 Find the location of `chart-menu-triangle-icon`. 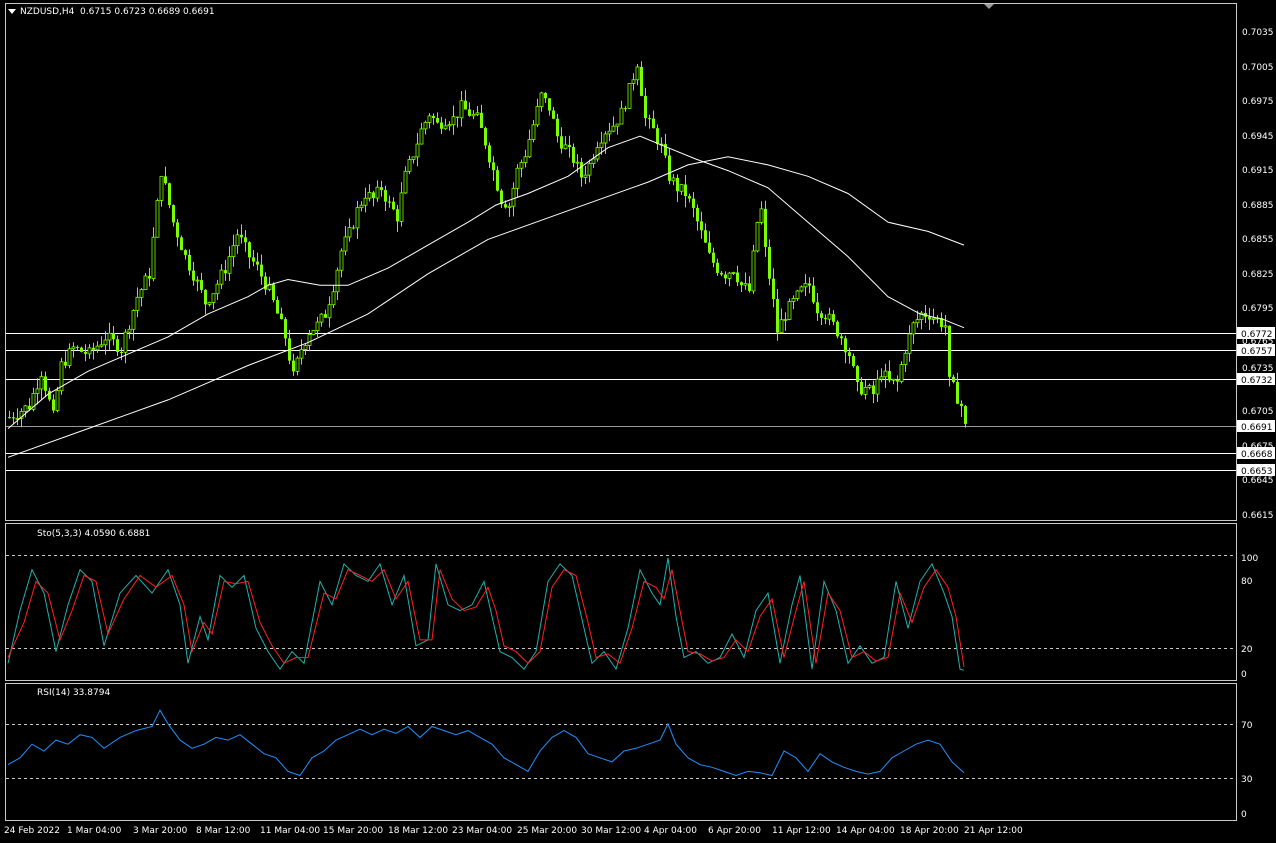

chart-menu-triangle-icon is located at coordinates (12, 11).